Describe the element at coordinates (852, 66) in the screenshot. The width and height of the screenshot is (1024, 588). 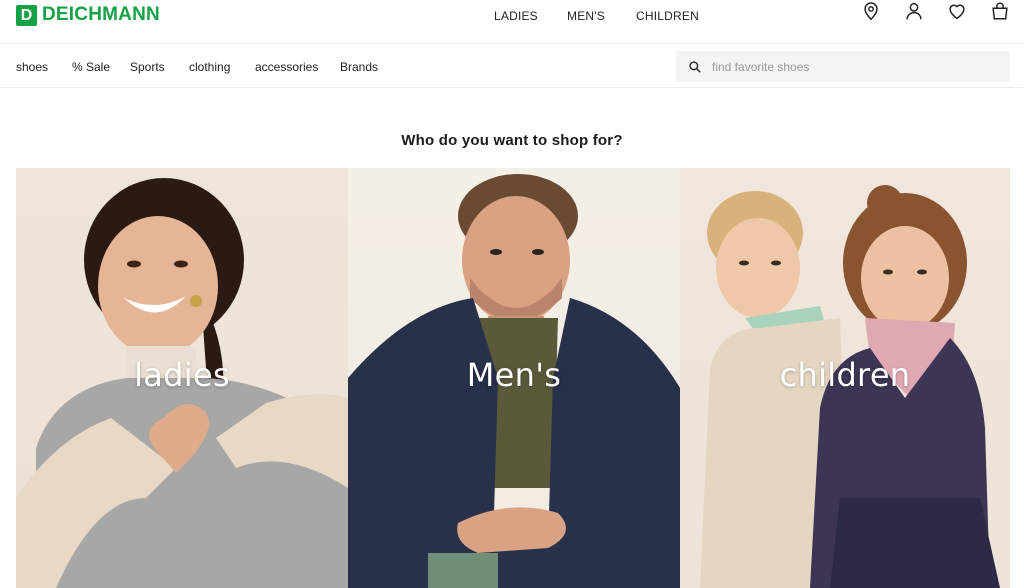
I see `search-input` at that location.